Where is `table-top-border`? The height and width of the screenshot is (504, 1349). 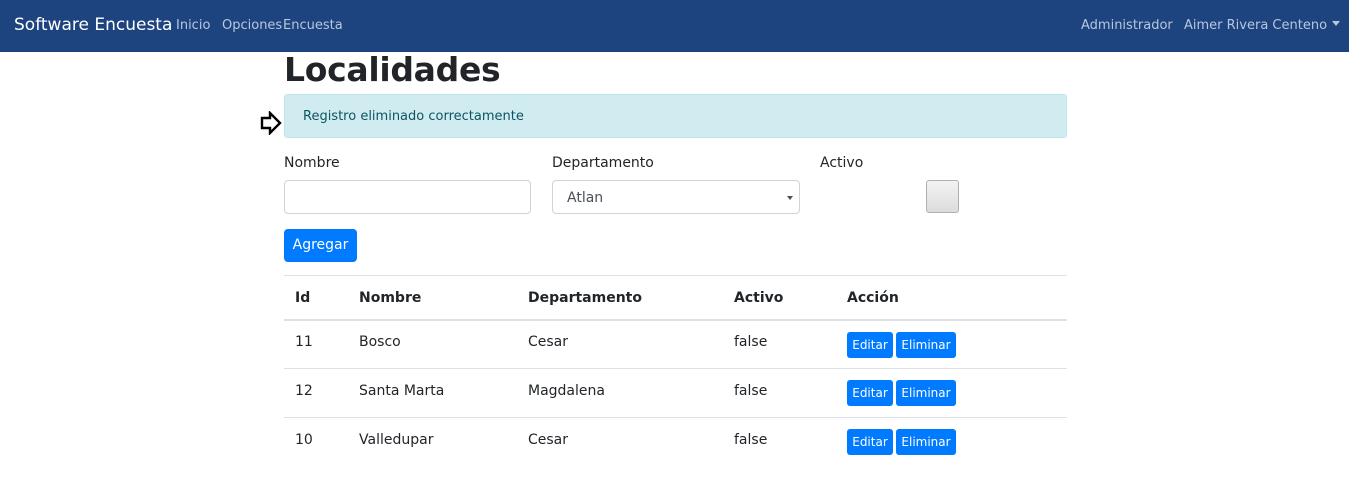 table-top-border is located at coordinates (675, 275).